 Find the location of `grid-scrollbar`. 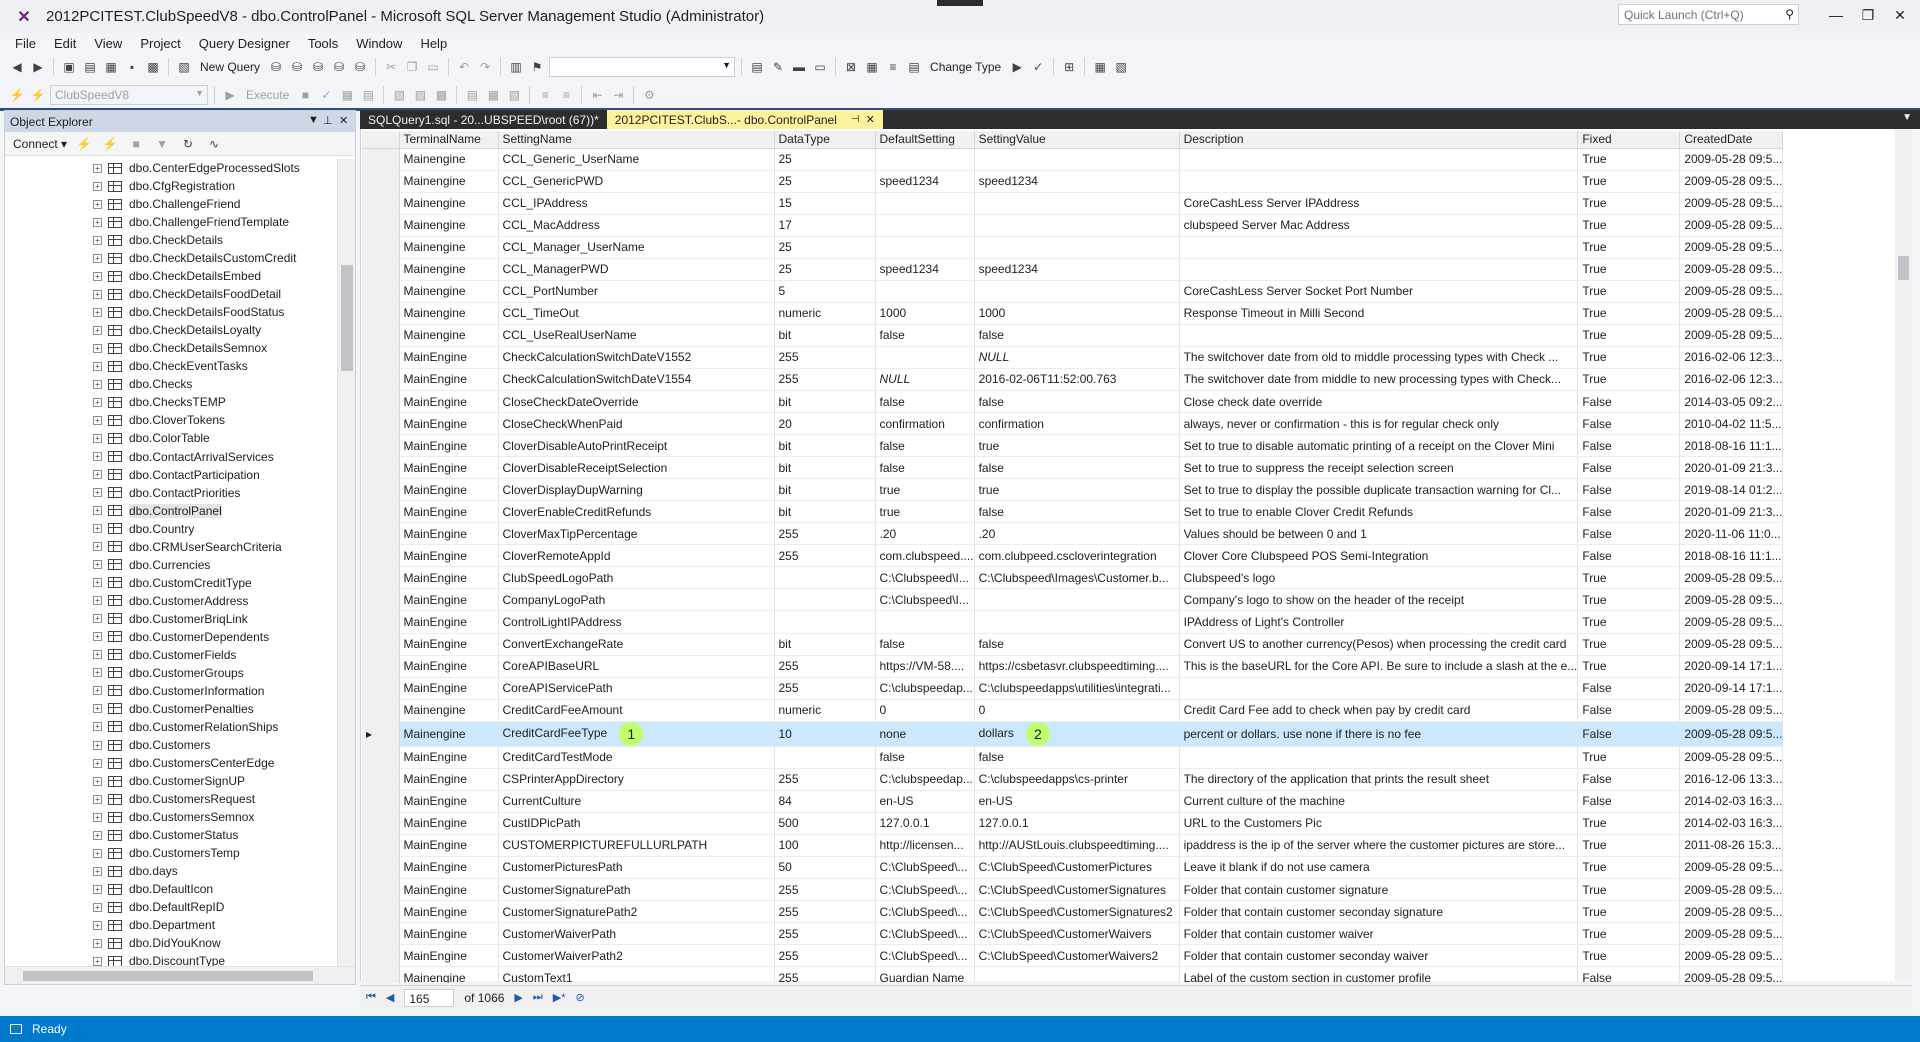

grid-scrollbar is located at coordinates (1903, 555).